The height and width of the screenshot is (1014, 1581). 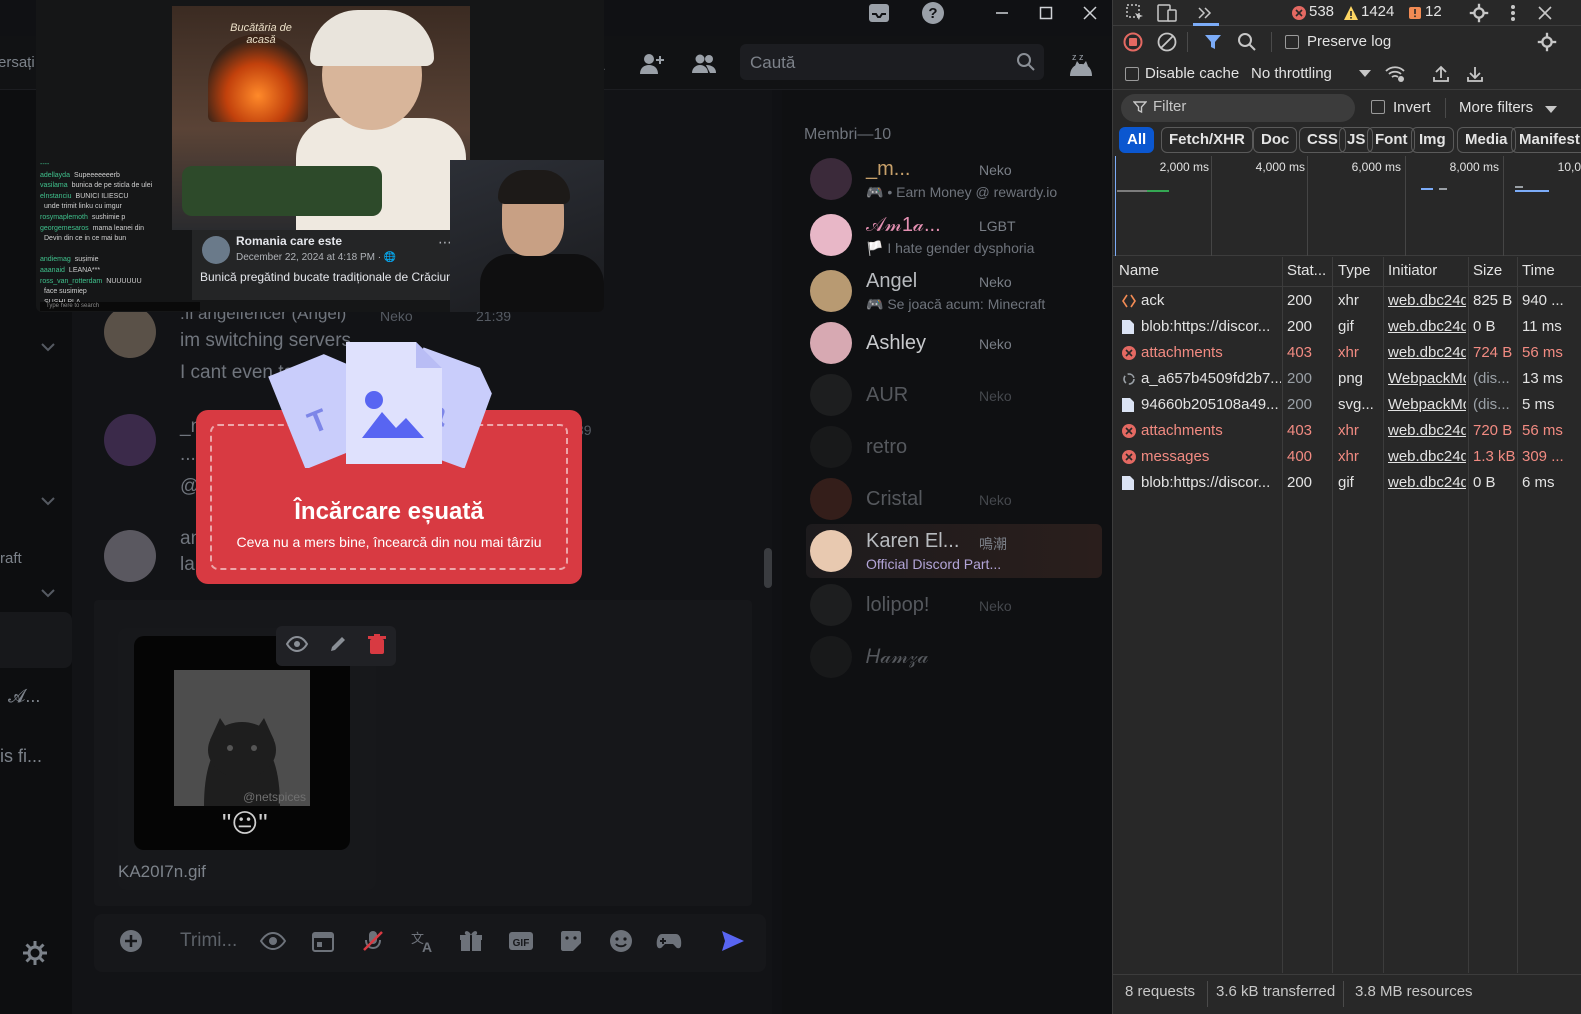 What do you see at coordinates (1347, 431) in the screenshot?
I see `request-row: attachments 403 xhr web.dbc24d 720 B 56 ms` at bounding box center [1347, 431].